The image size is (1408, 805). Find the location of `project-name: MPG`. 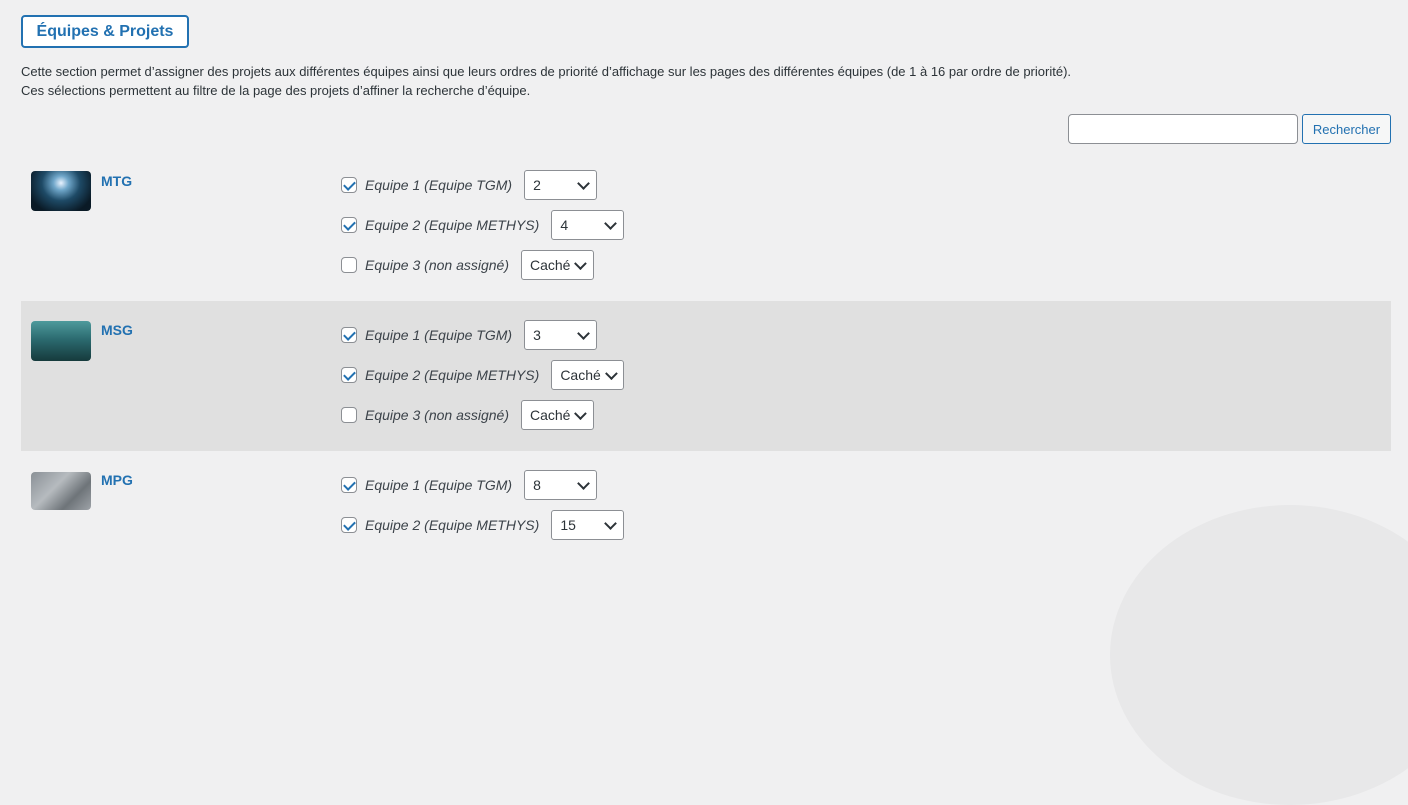

project-name: MPG is located at coordinates (117, 480).